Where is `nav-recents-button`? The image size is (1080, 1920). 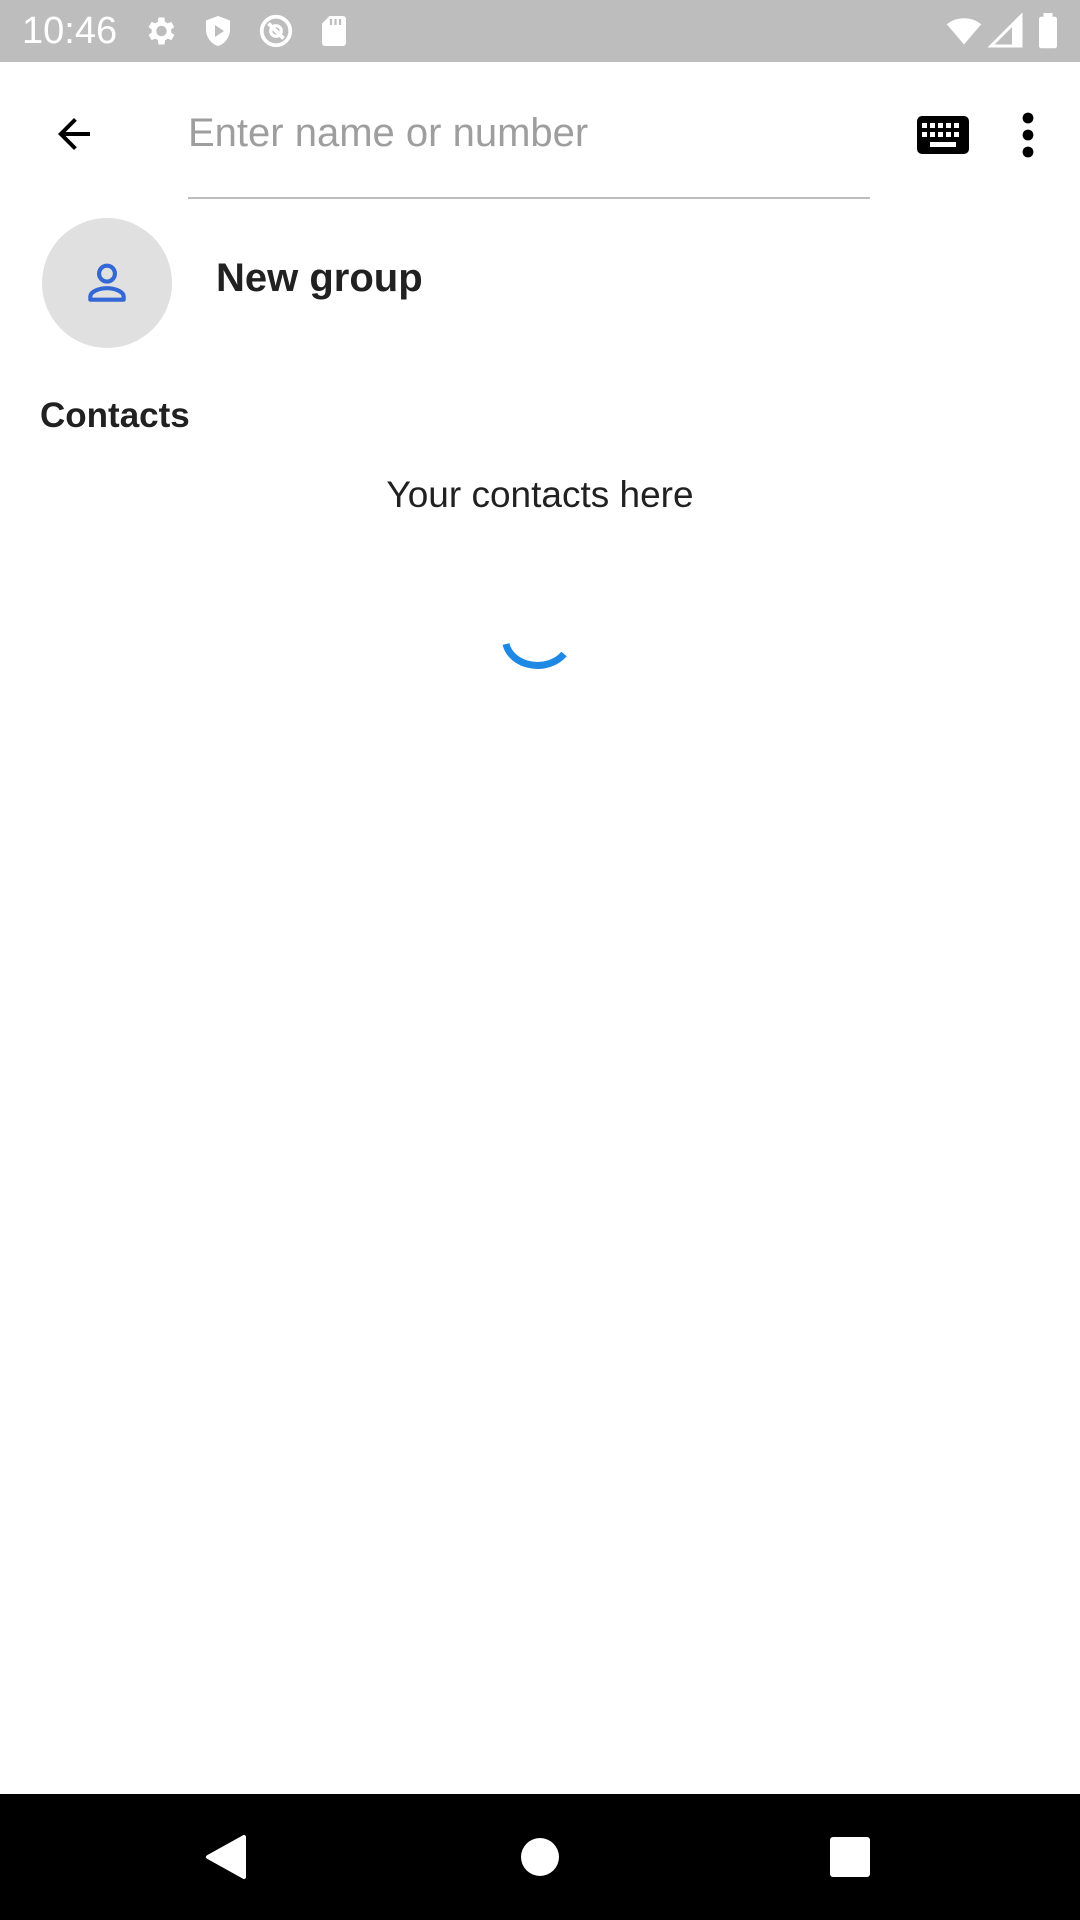 nav-recents-button is located at coordinates (850, 1857).